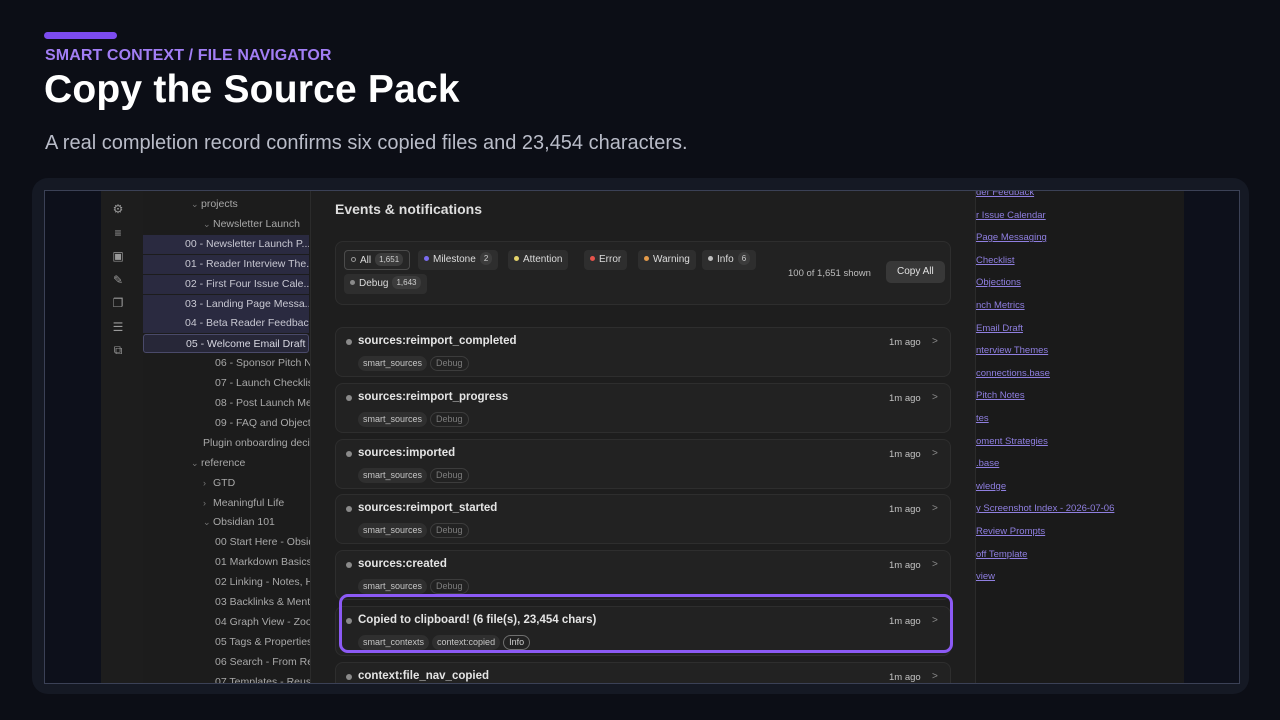 The height and width of the screenshot is (720, 1280). Describe the element at coordinates (247, 323) in the screenshot. I see `tree-item-label: 04 - Beta Reader Feedback` at that location.